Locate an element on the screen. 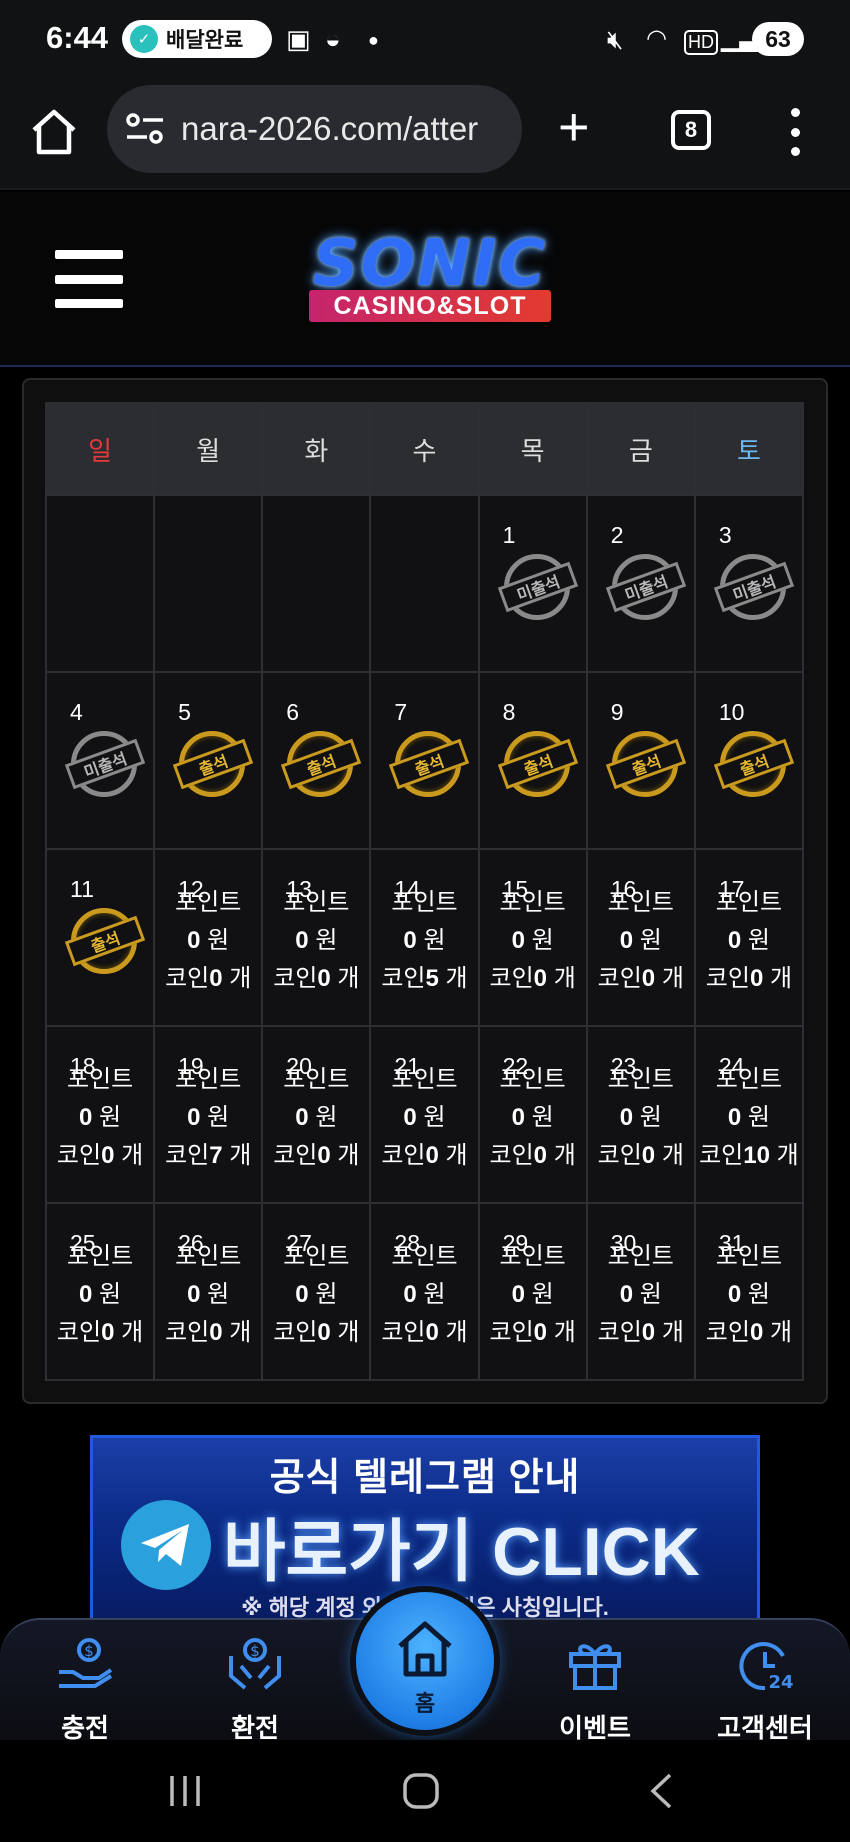  battery-indicator: 63 is located at coordinates (778, 39).